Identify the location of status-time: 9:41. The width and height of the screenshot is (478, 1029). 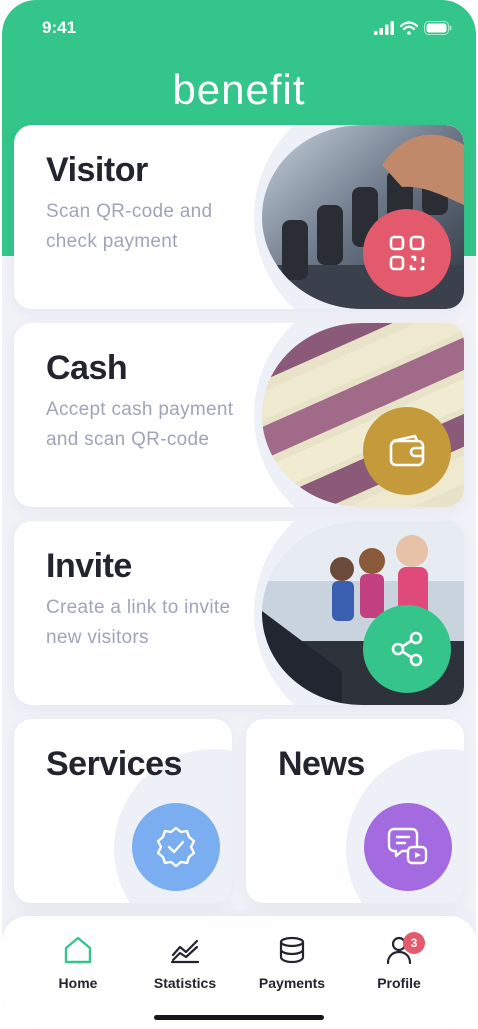
(59, 27).